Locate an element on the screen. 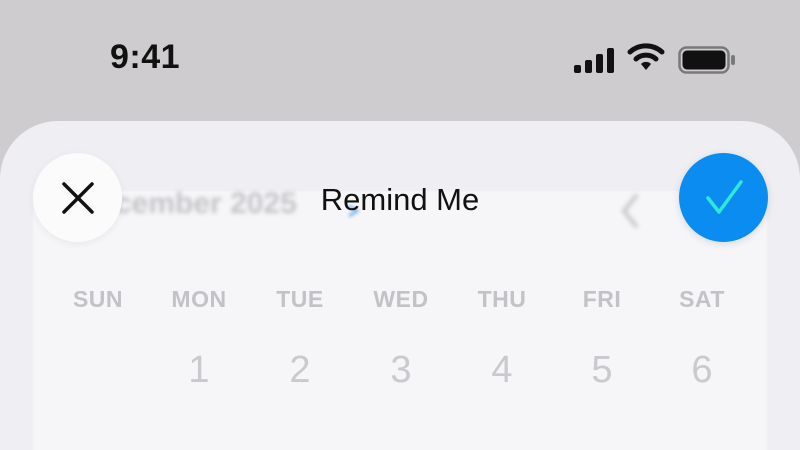 The height and width of the screenshot is (450, 800). weekday-label: MON is located at coordinates (199, 299).